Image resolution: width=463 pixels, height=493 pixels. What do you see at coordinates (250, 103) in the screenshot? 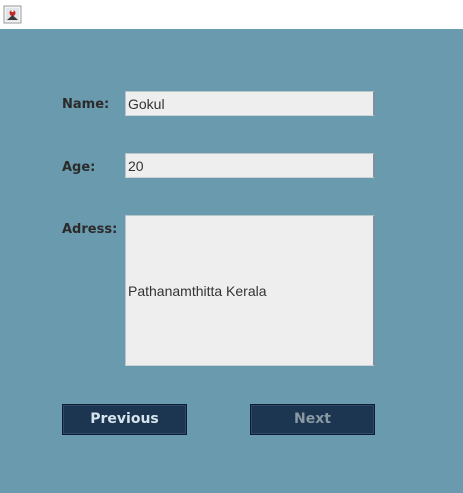
I see `name-field` at bounding box center [250, 103].